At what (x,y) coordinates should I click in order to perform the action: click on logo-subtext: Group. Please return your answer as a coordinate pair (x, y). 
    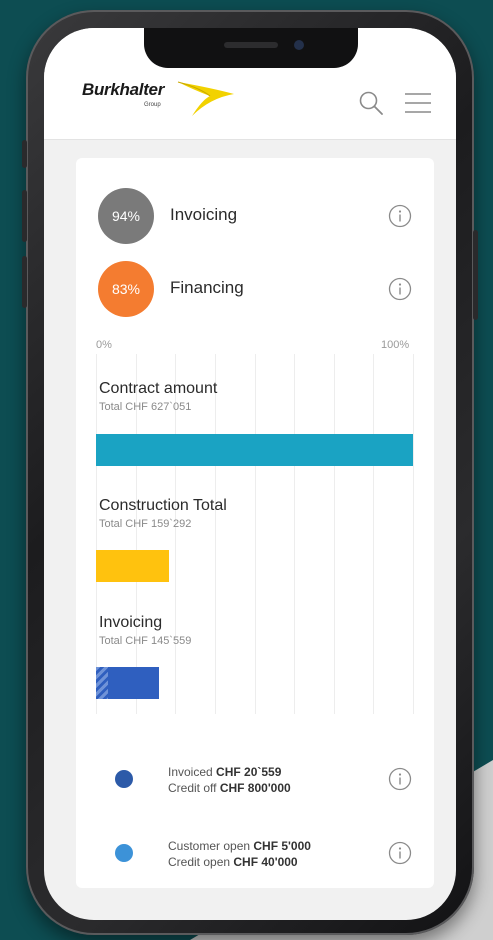
    Looking at the image, I should click on (152, 105).